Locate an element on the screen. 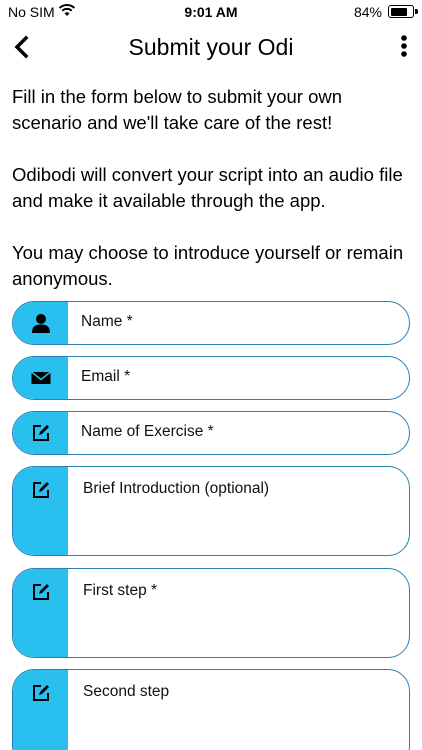 This screenshot has height=750, width=422. navigation-bar: Submit your Odi is located at coordinates (211, 48).